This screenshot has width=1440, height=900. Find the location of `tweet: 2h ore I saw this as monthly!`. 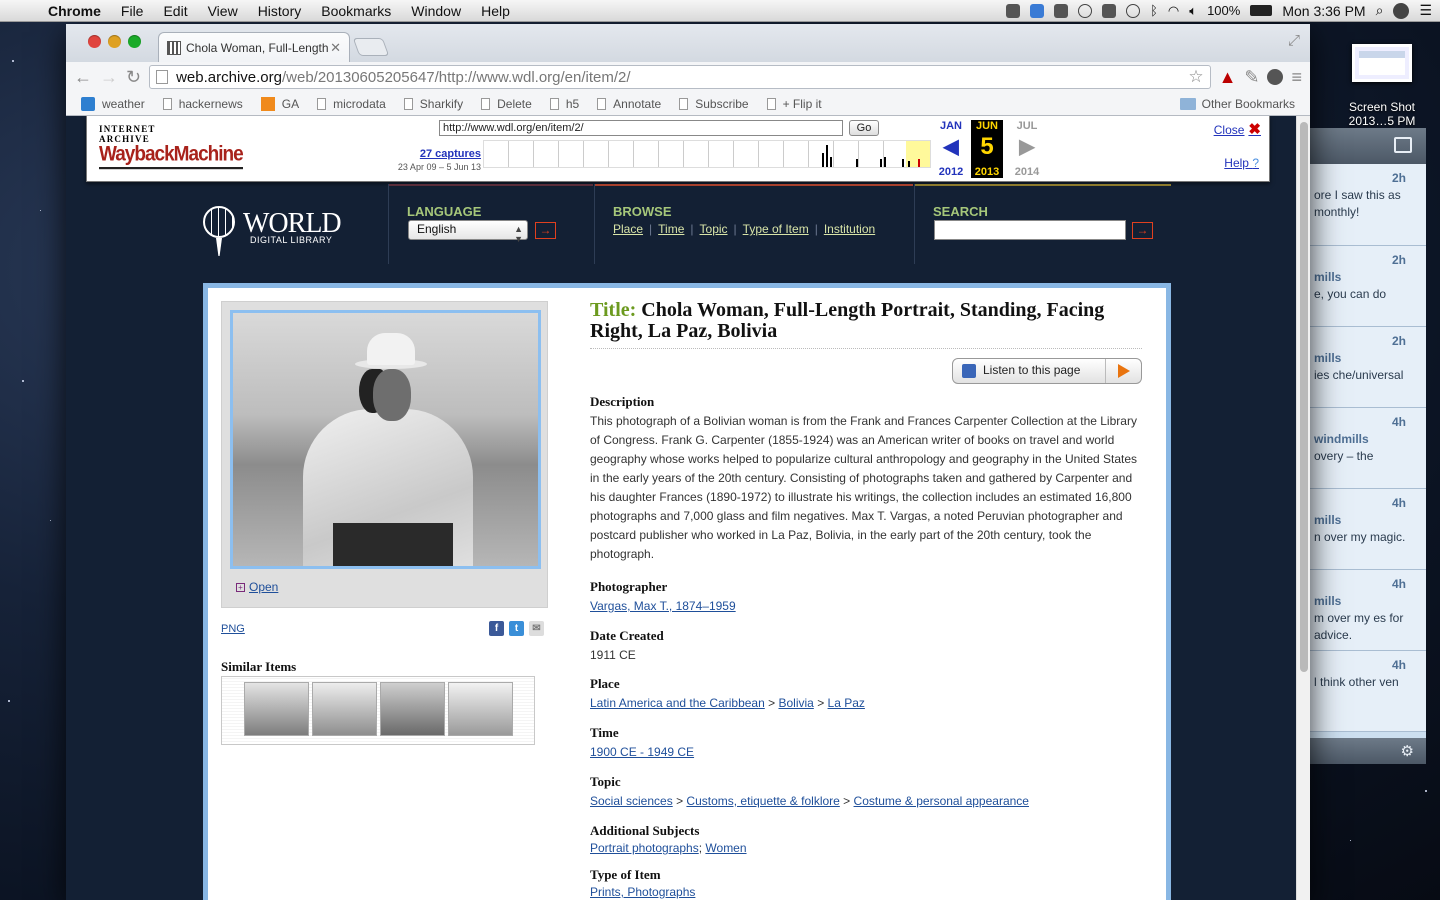

tweet: 2h ore I saw this as monthly! is located at coordinates (1368, 205).